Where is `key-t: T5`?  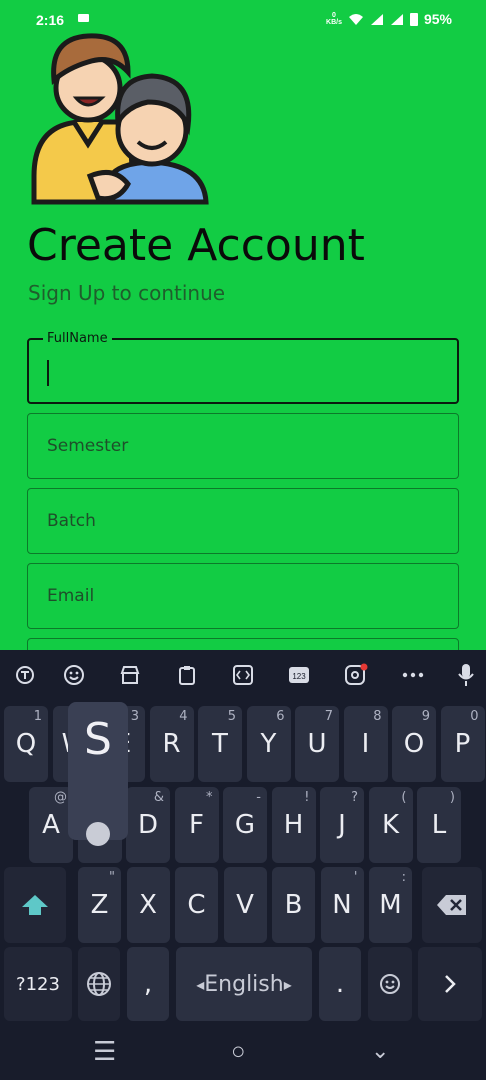
key-t: T5 is located at coordinates (220, 744).